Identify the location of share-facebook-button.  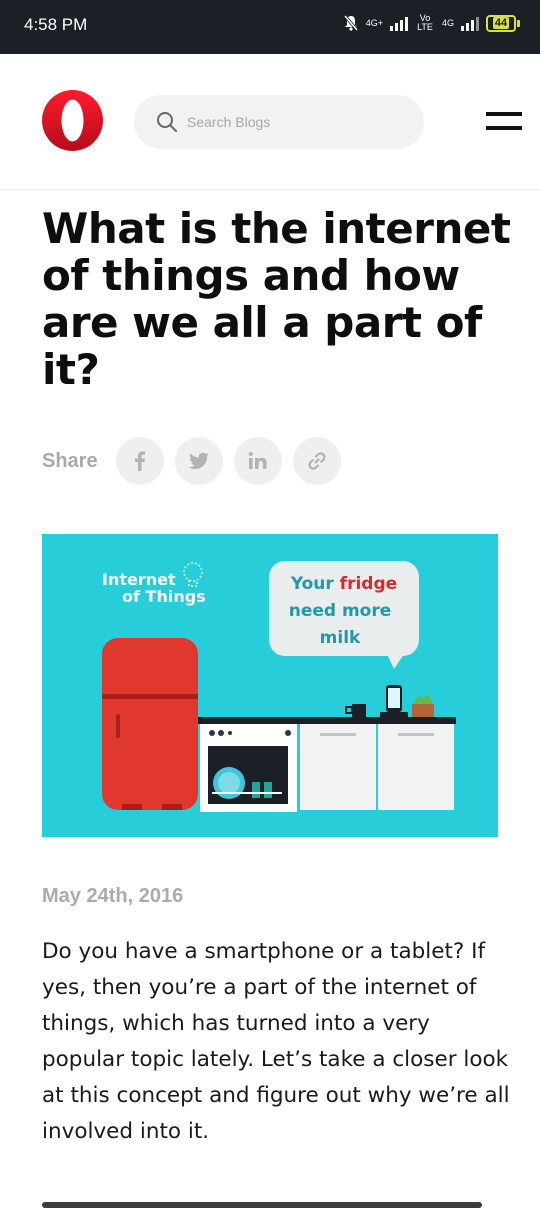
(139, 461).